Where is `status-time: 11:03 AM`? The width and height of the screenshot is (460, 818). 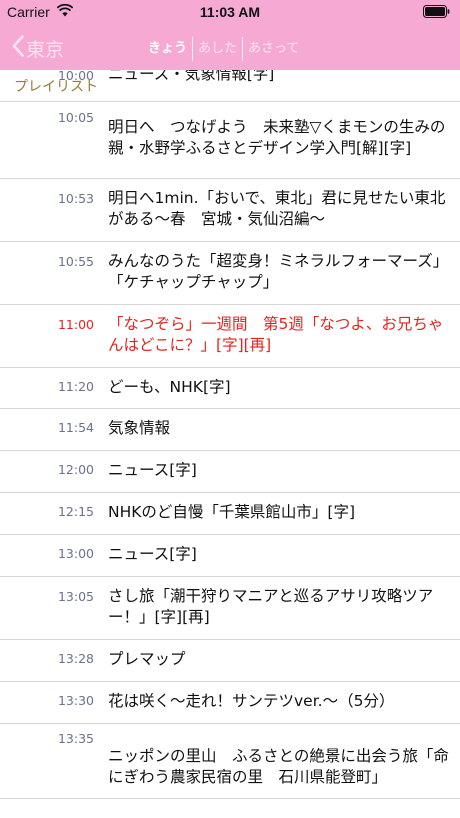
status-time: 11:03 AM is located at coordinates (230, 12).